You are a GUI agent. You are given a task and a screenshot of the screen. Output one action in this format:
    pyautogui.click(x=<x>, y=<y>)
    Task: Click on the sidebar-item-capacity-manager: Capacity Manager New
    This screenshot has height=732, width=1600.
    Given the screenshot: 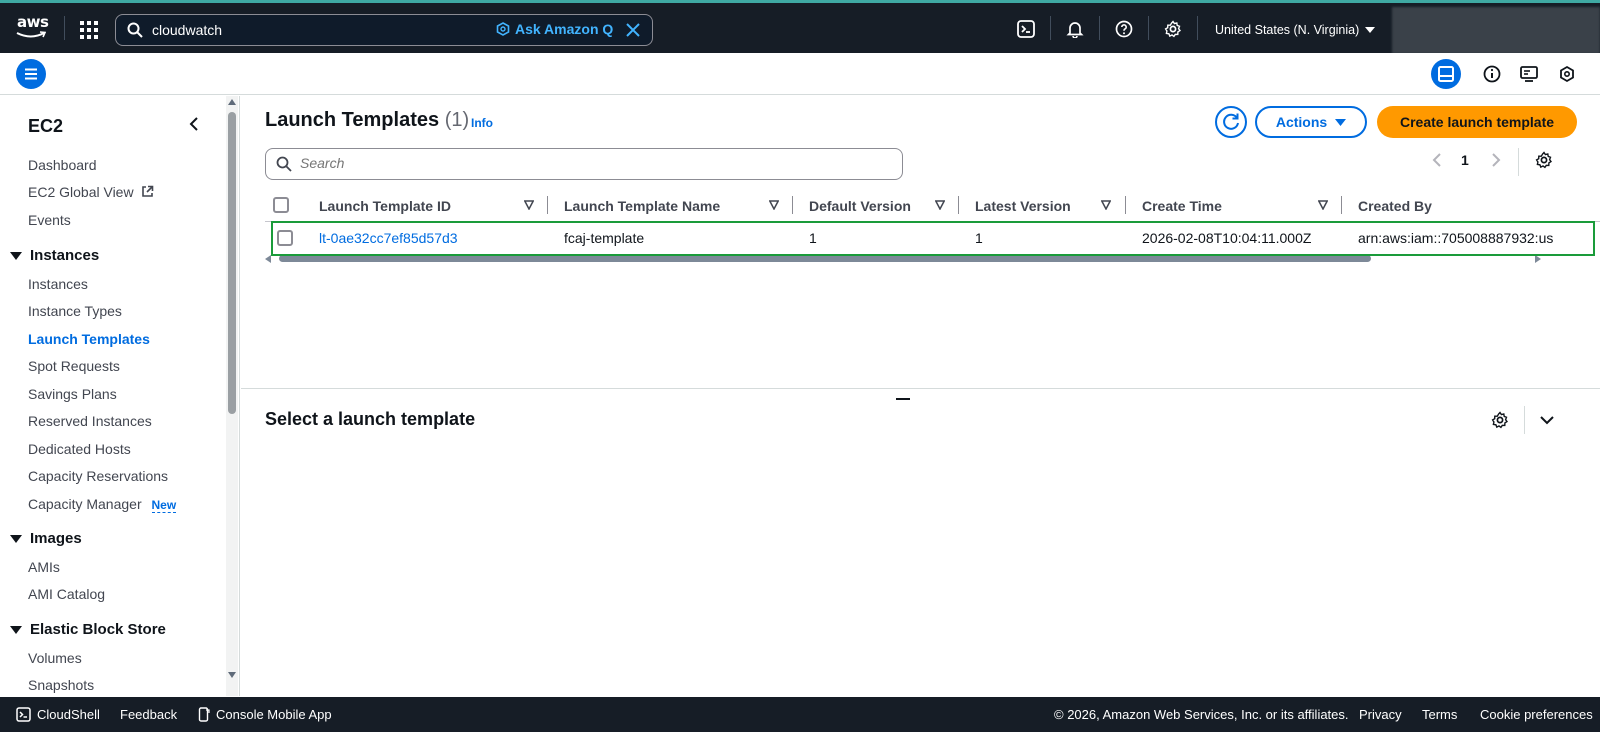 What is the action you would take?
    pyautogui.click(x=102, y=504)
    